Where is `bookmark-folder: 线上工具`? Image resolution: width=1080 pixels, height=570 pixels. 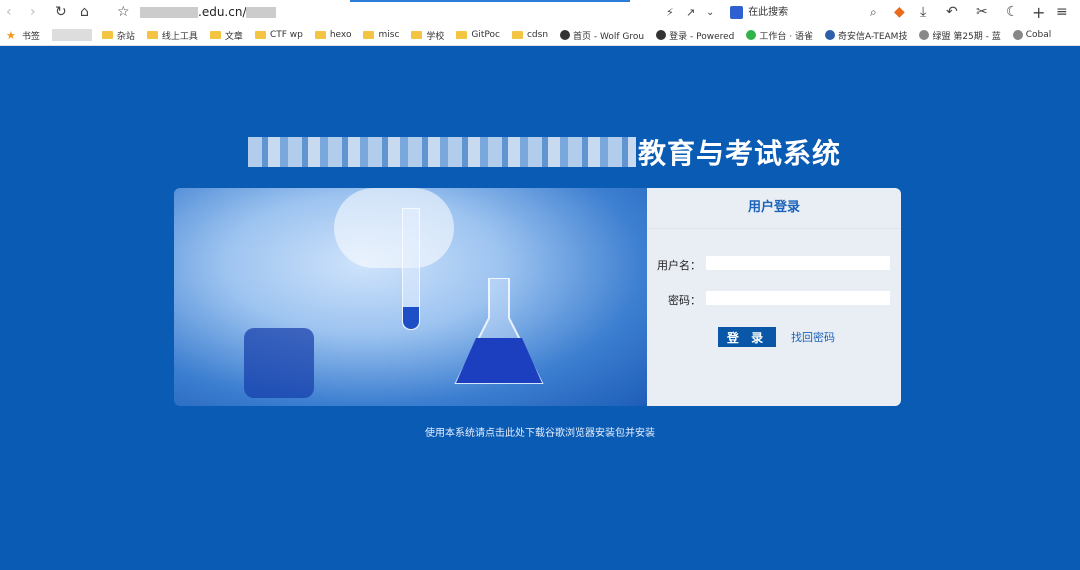 bookmark-folder: 线上工具 is located at coordinates (172, 35).